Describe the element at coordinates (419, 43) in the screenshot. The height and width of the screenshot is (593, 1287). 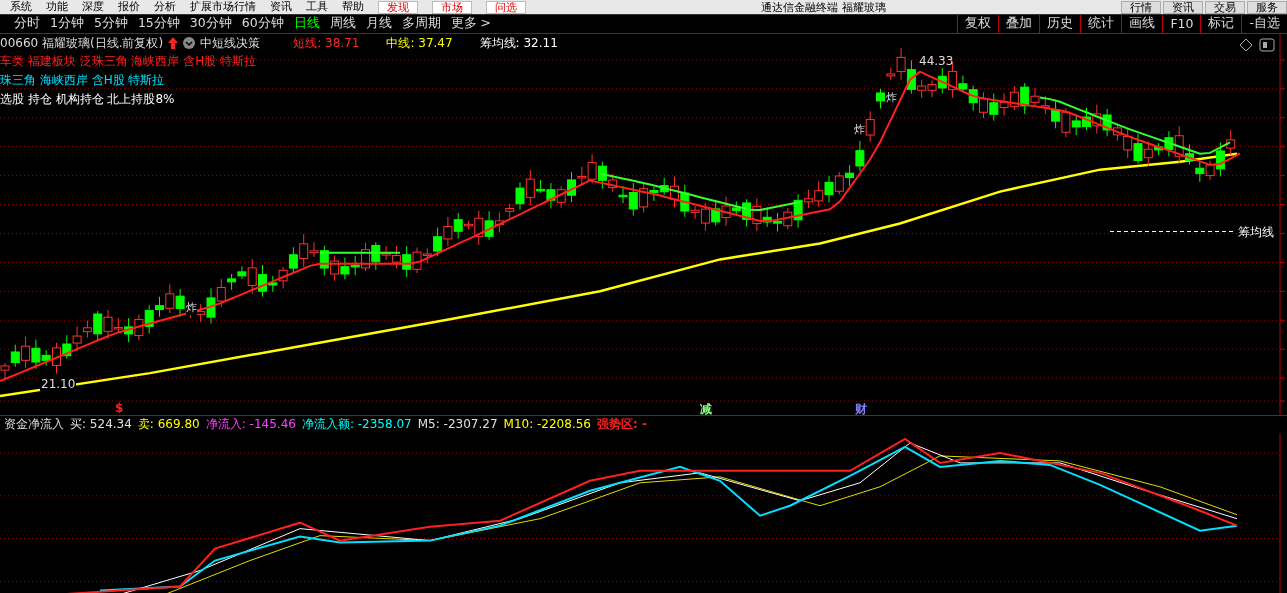
I see `legend-value: 中线: 37.47` at that location.